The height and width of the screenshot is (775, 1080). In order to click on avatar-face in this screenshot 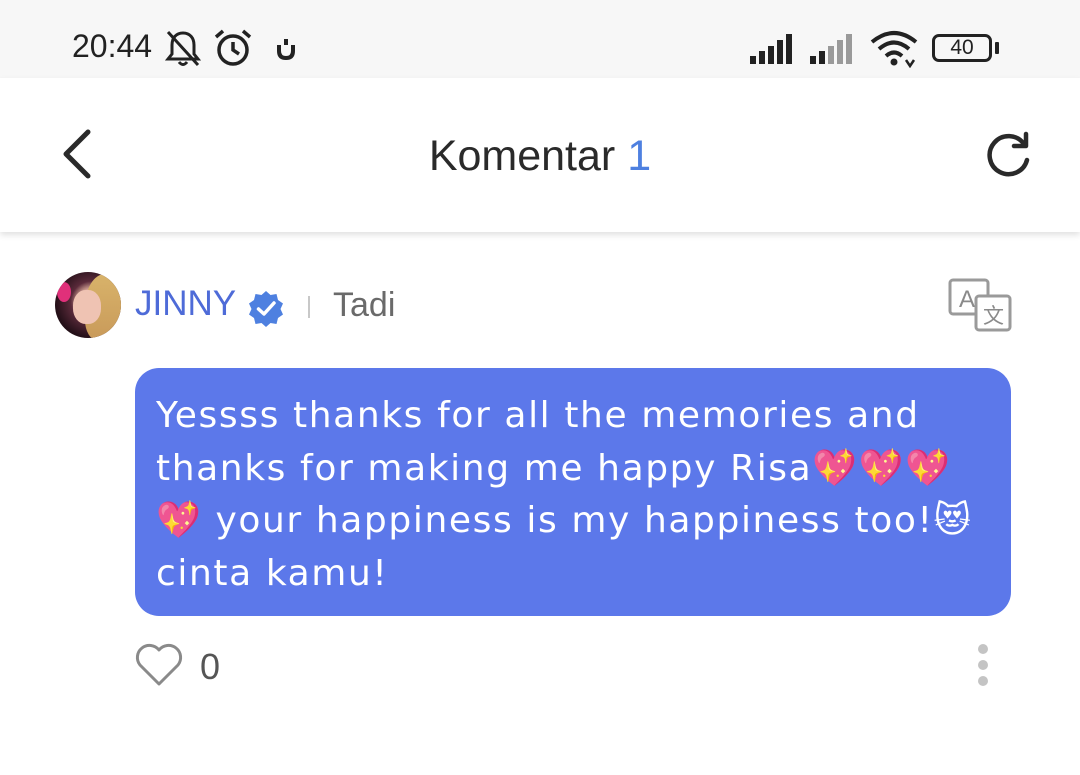, I will do `click(87, 307)`.